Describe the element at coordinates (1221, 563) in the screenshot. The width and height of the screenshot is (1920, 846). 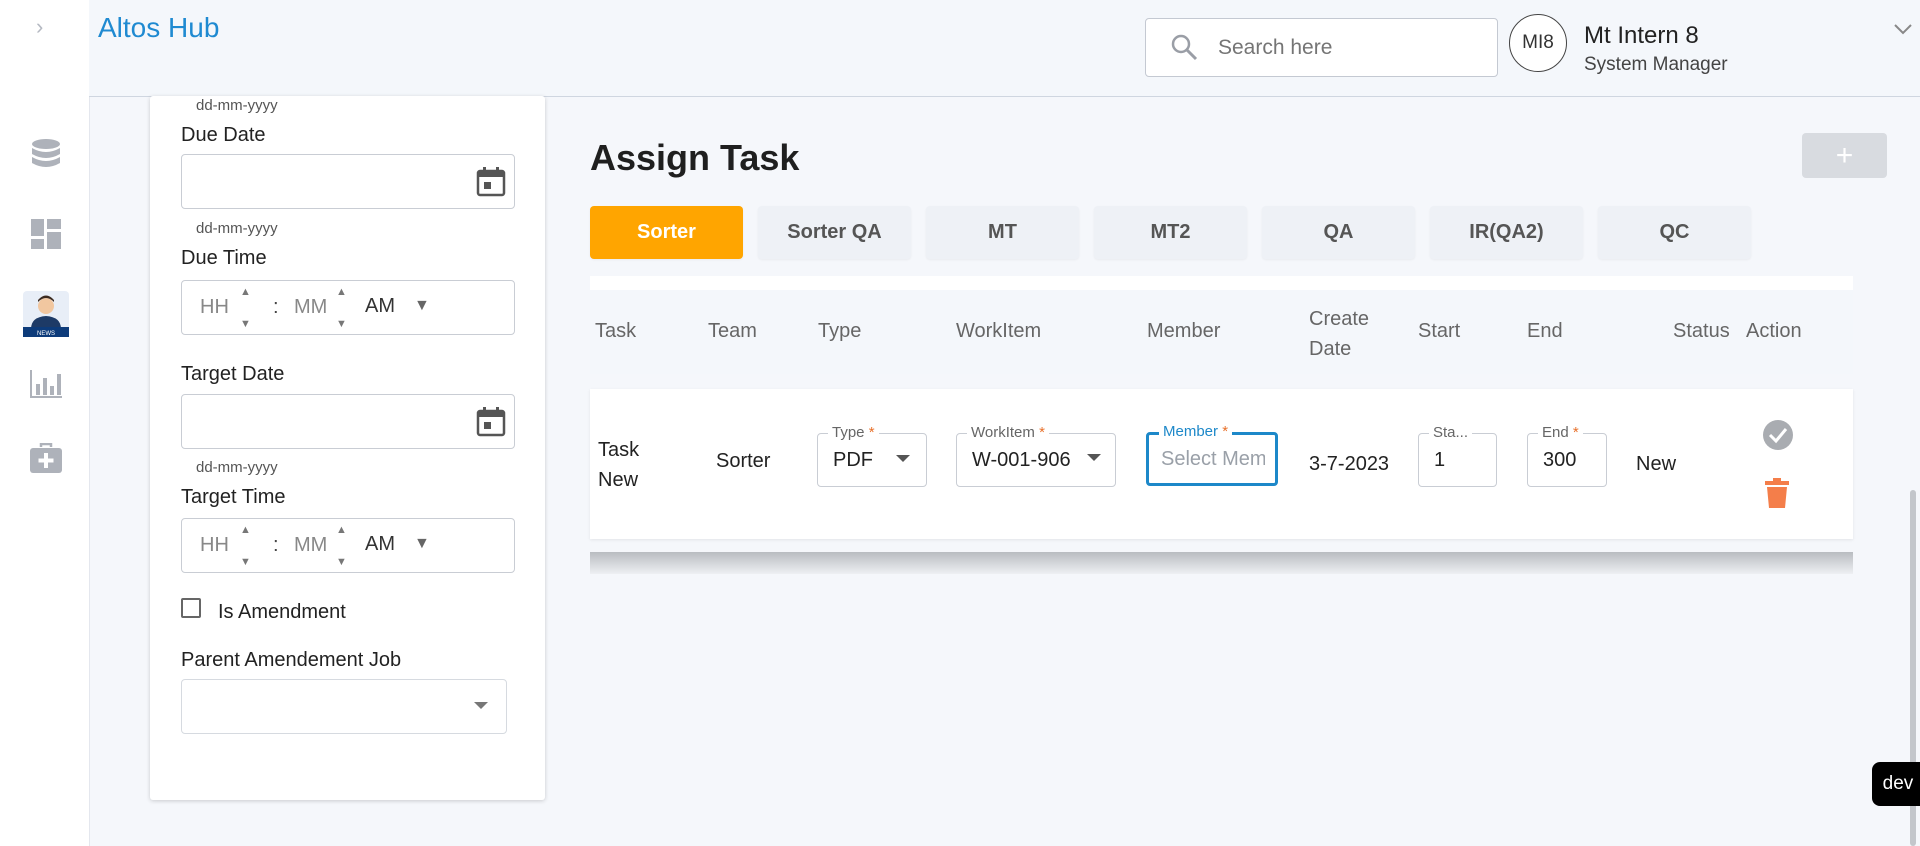
I see `table-footer-shadow` at that location.